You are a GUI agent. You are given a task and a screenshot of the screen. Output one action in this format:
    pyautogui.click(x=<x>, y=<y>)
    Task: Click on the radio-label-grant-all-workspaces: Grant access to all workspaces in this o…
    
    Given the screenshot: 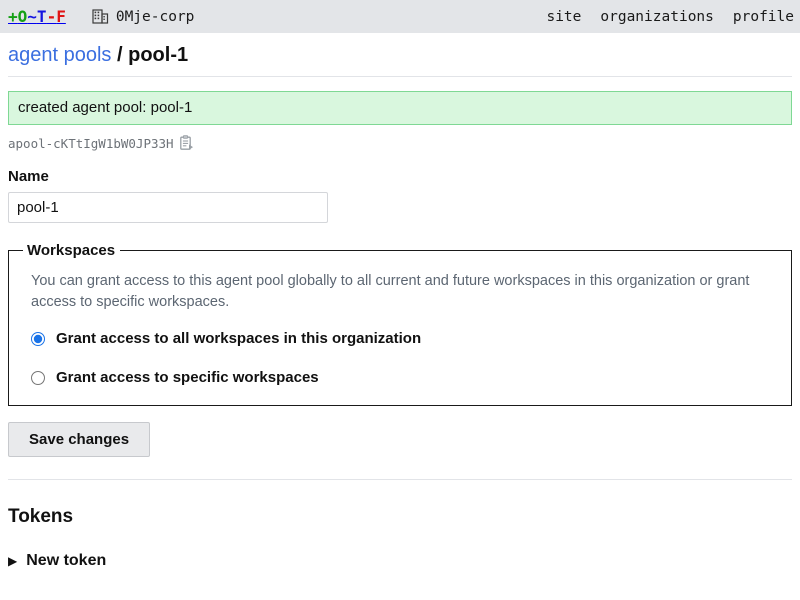 What is the action you would take?
    pyautogui.click(x=238, y=338)
    